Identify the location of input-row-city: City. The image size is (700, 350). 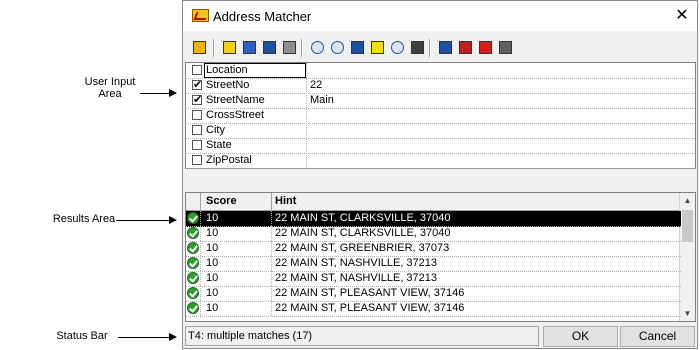
(440, 131).